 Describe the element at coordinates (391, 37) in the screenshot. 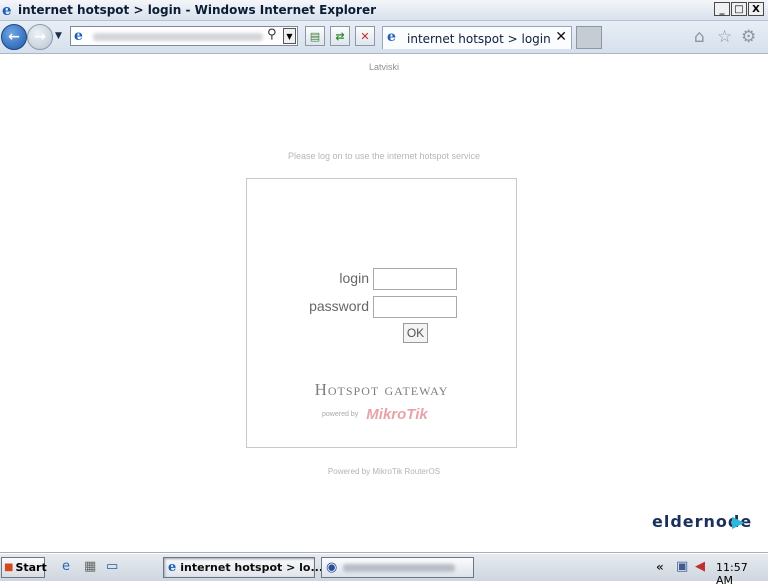

I see `ie-tab-icon: e` at that location.